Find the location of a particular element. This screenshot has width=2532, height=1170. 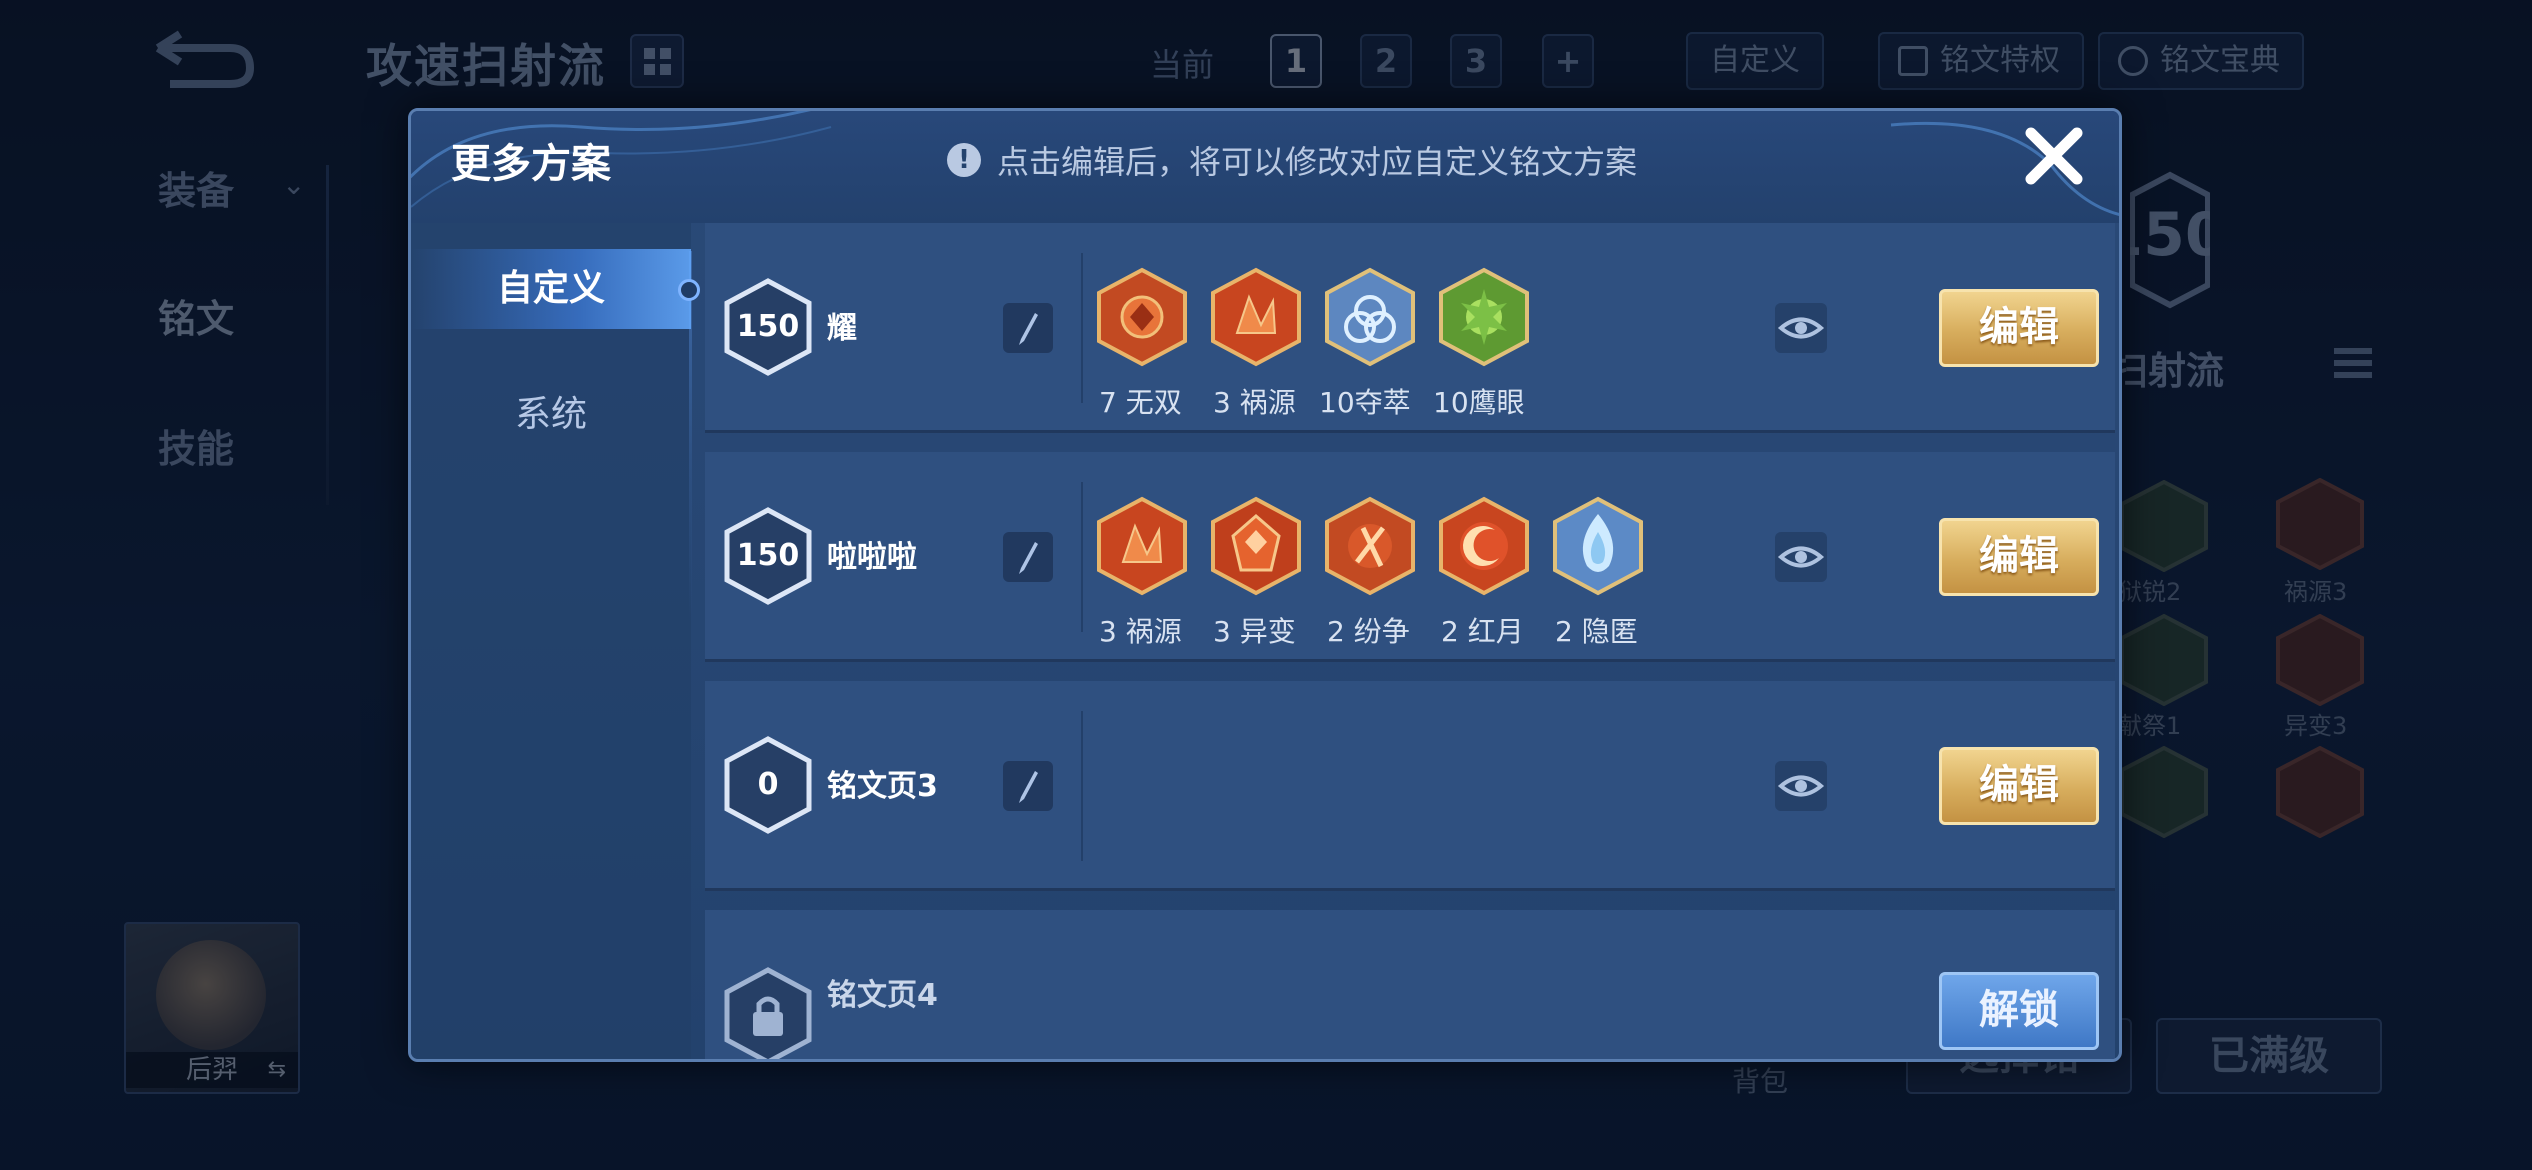

rune-page-name: 铭文页3 is located at coordinates (882, 786).